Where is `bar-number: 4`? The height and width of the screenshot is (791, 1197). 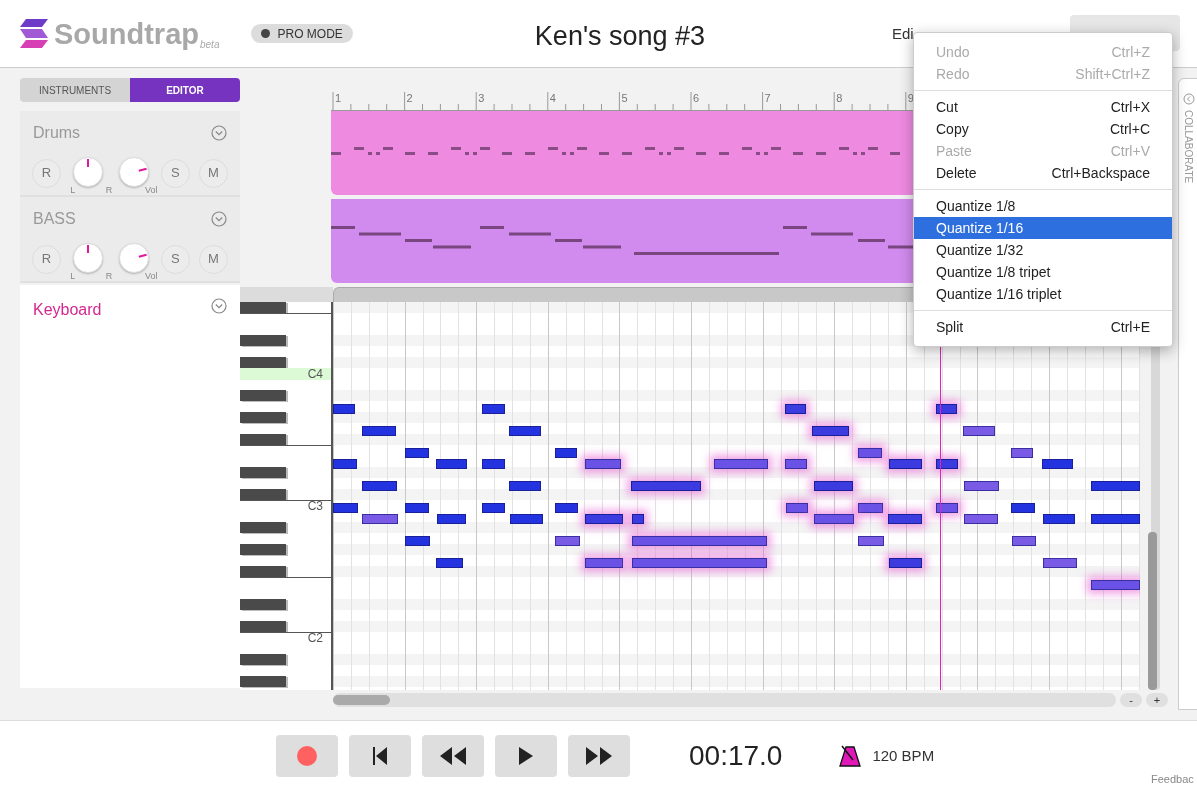
bar-number: 4 is located at coordinates (552, 98).